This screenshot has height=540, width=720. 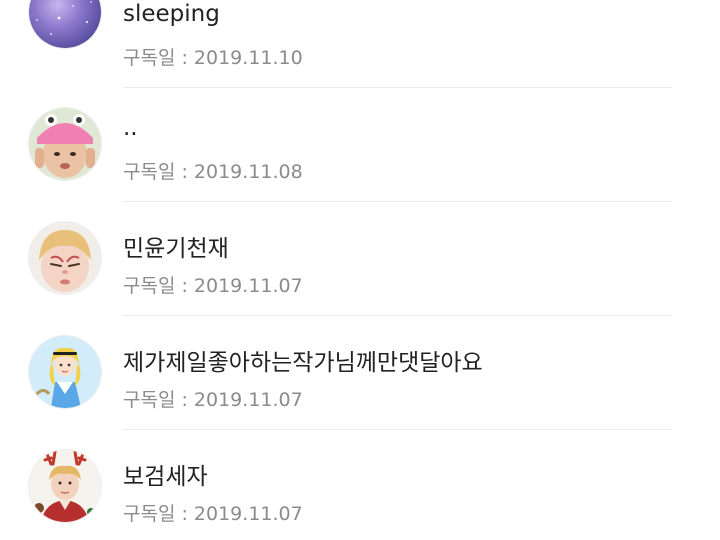 What do you see at coordinates (213, 58) in the screenshot?
I see `subscription-date: 구독일 : 2019.11.10` at bounding box center [213, 58].